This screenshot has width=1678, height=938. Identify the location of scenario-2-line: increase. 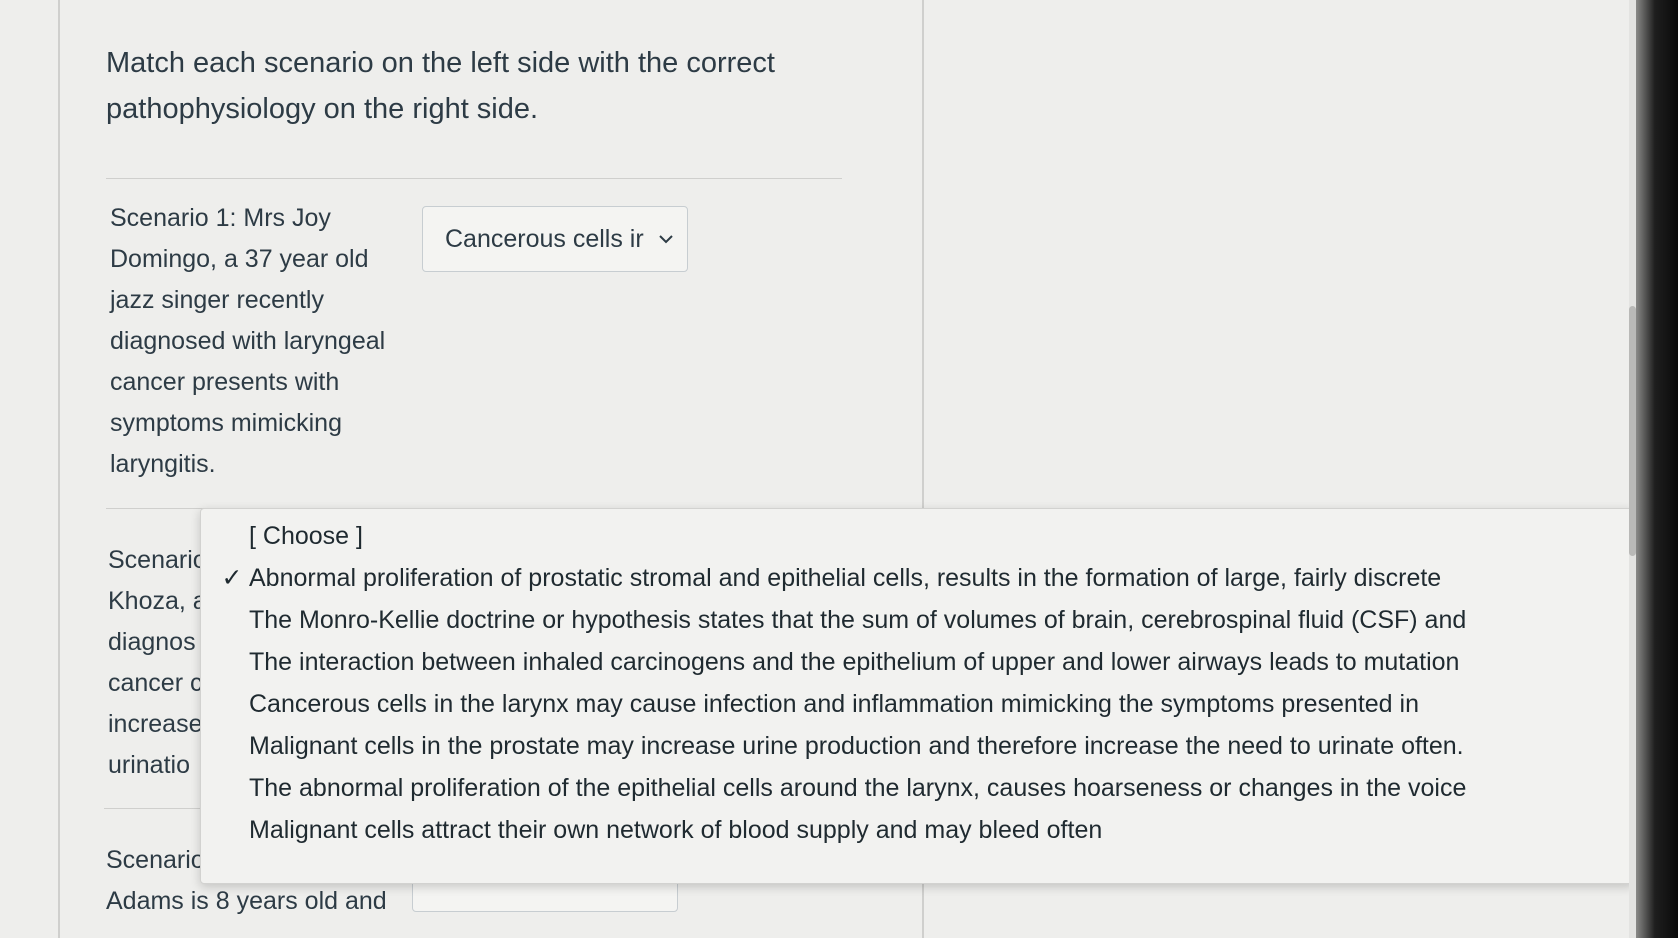
(155, 724).